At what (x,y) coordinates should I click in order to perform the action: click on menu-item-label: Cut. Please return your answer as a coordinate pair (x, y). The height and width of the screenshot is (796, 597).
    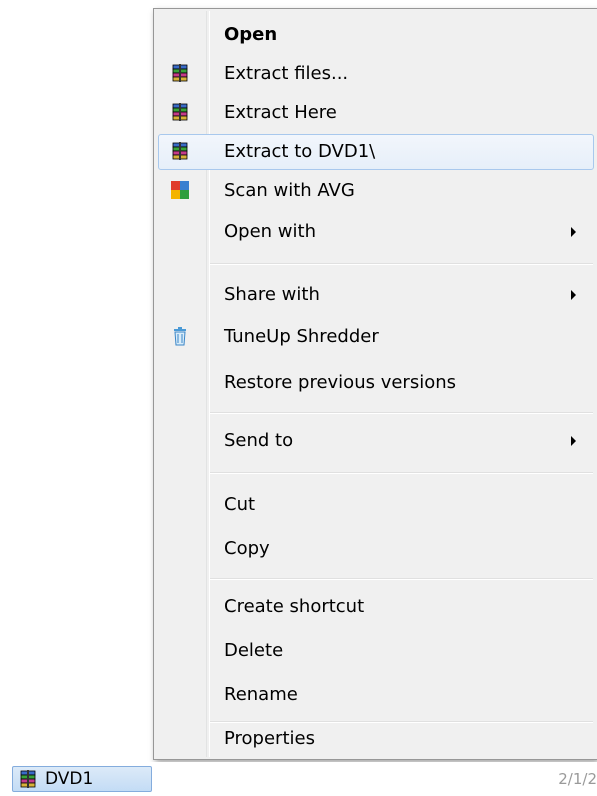
    Looking at the image, I should click on (240, 504).